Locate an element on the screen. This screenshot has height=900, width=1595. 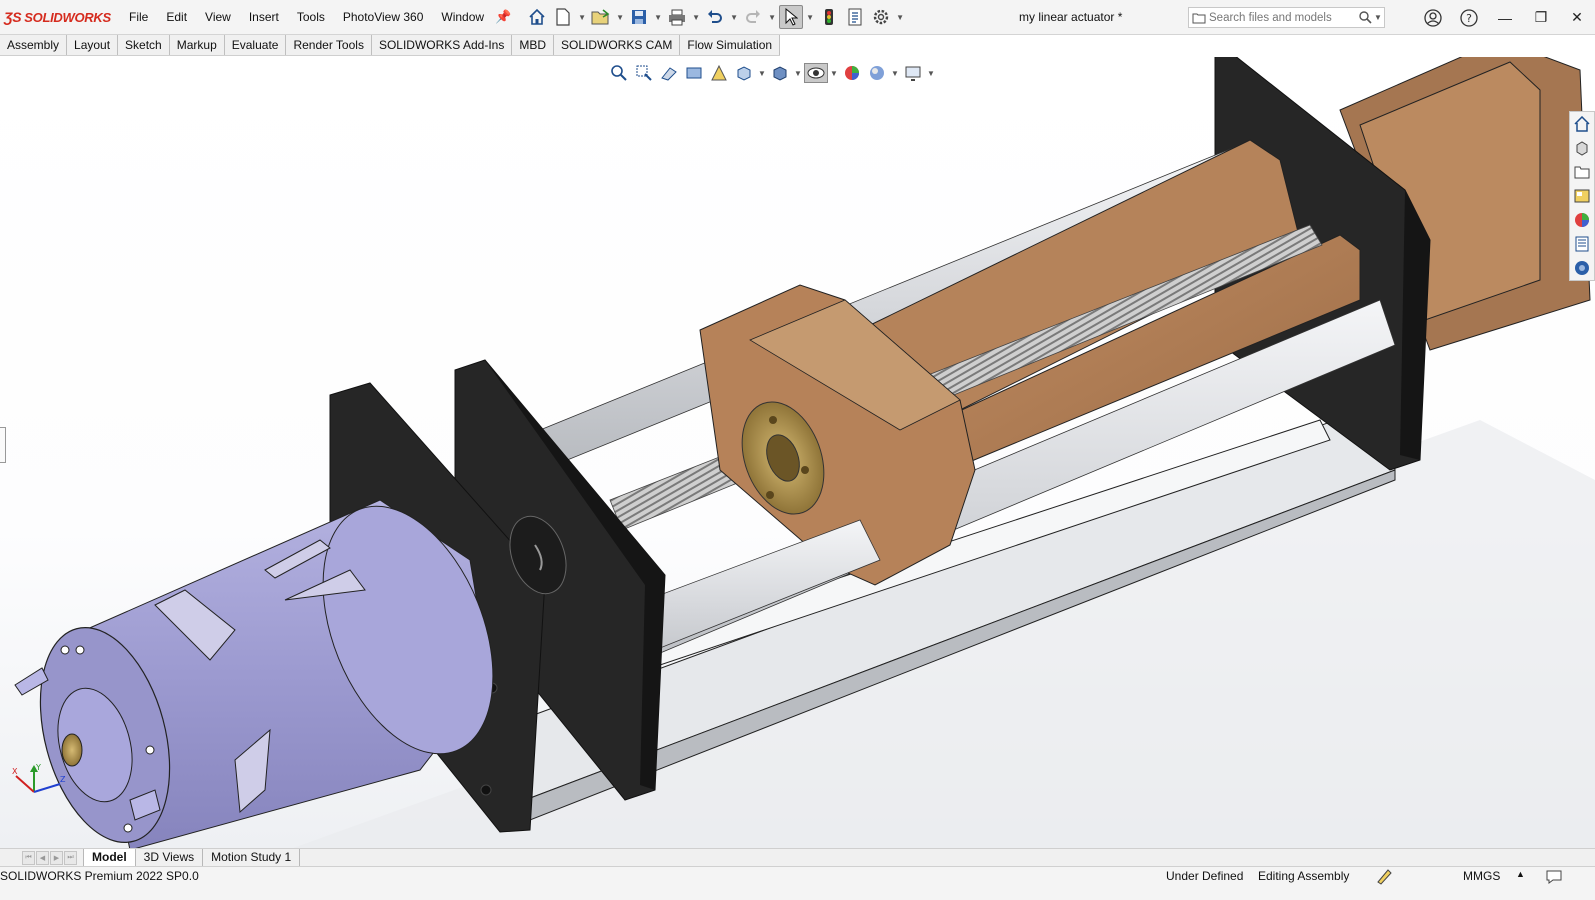
view-palette-icon is located at coordinates (1582, 196).